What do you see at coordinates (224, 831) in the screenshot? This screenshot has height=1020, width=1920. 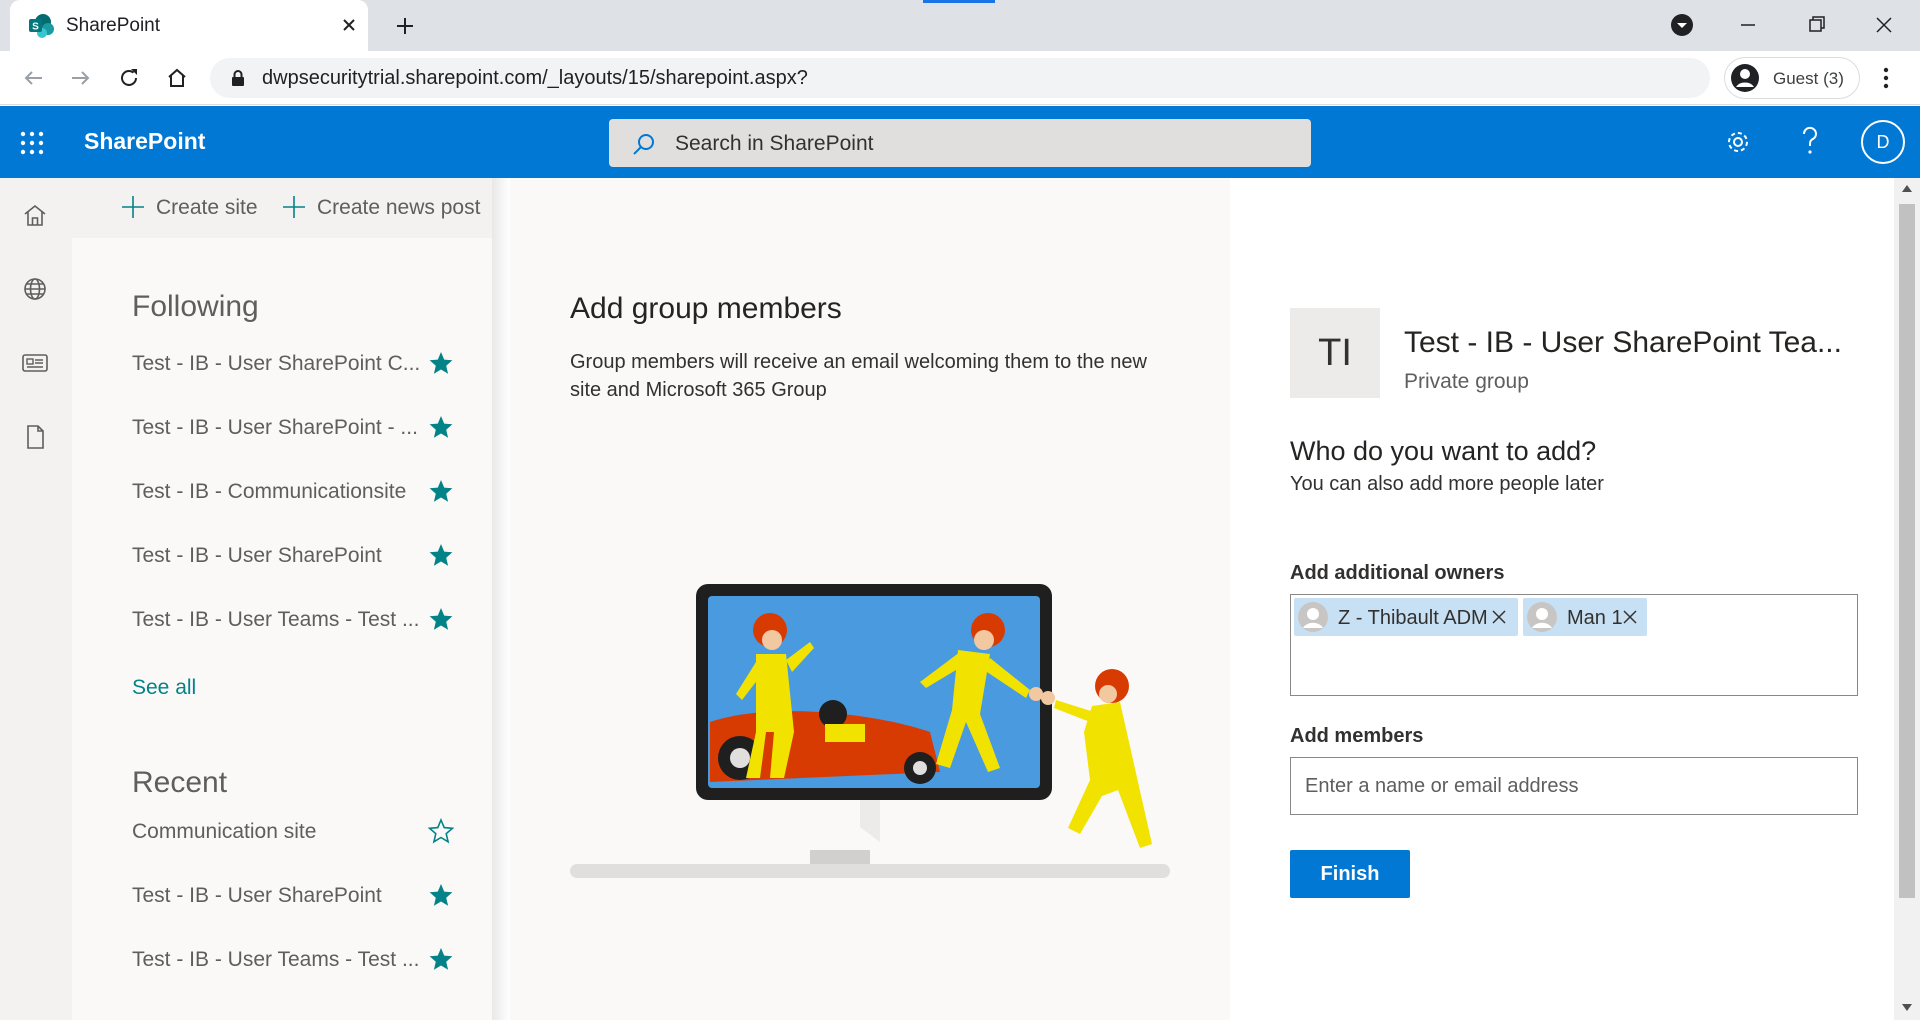 I see `site-label: Communication site` at bounding box center [224, 831].